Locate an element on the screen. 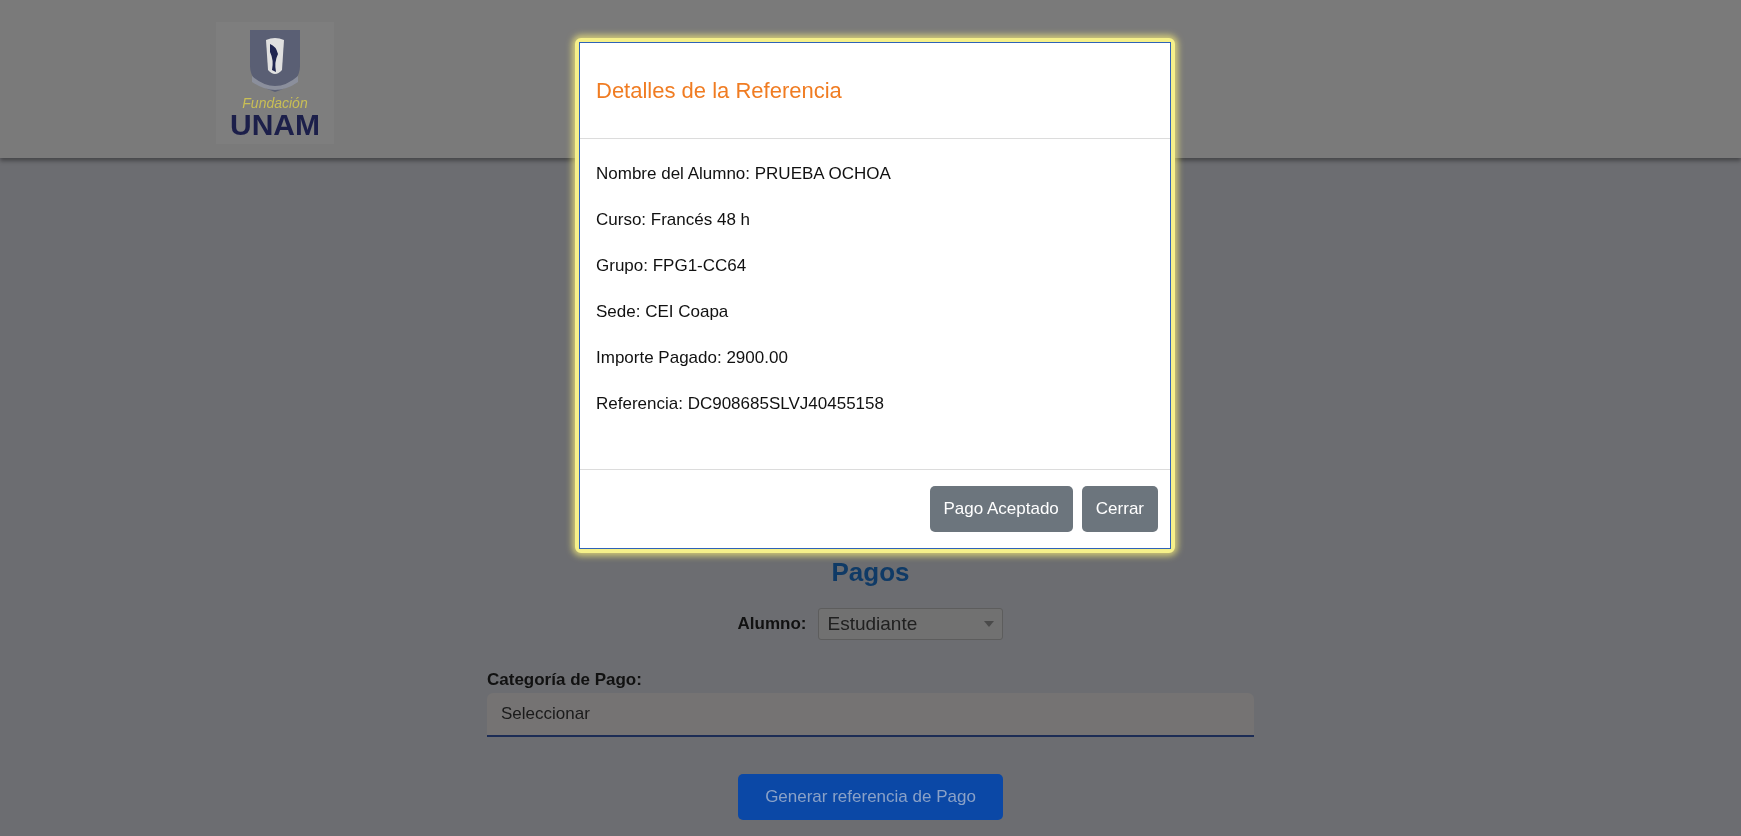 This screenshot has width=1741, height=836. logo-wordmark: UNAM is located at coordinates (275, 125).